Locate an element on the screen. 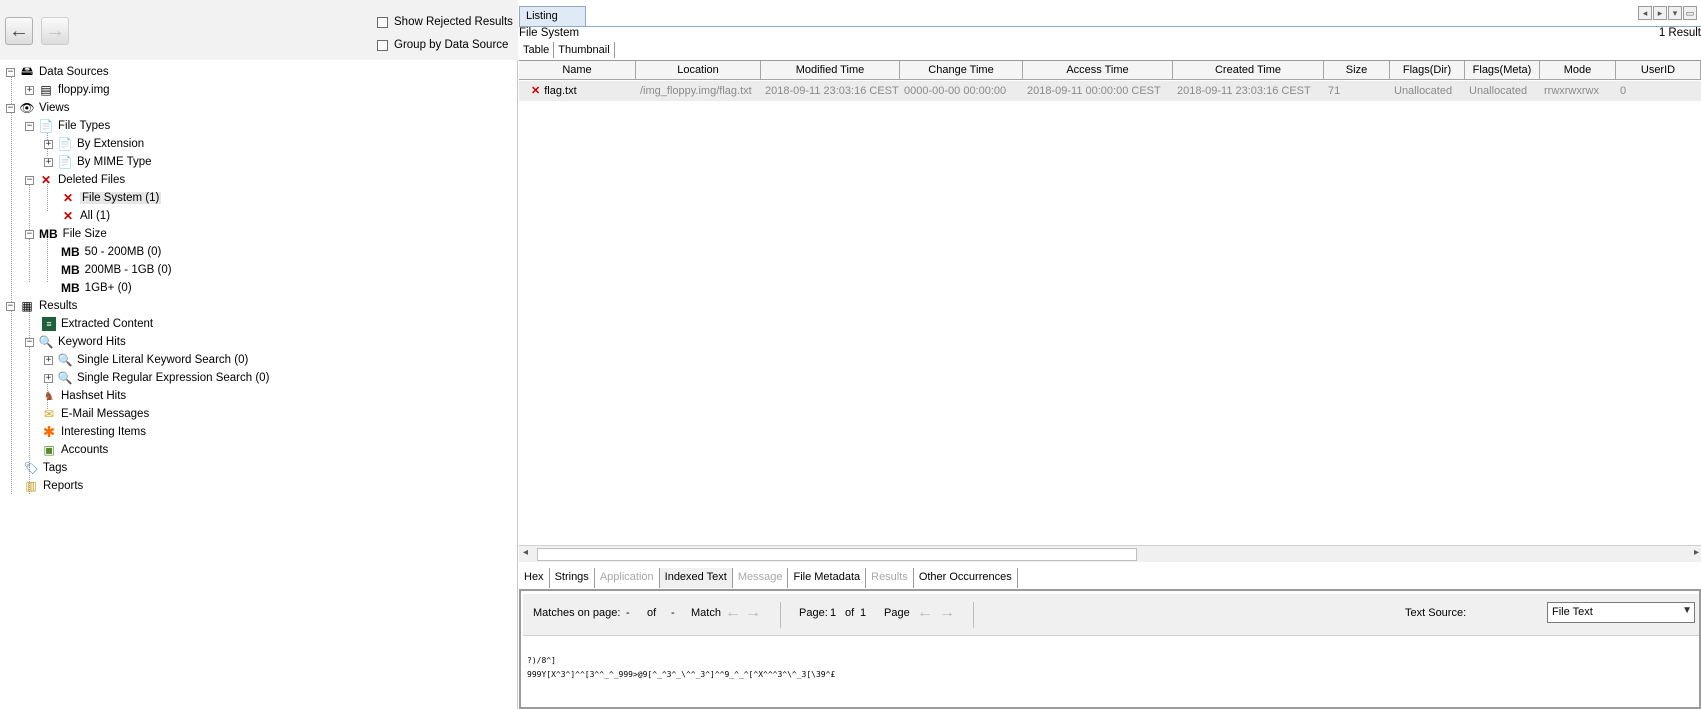 This screenshot has width=1701, height=709. toolbar-separator is located at coordinates (780, 615).